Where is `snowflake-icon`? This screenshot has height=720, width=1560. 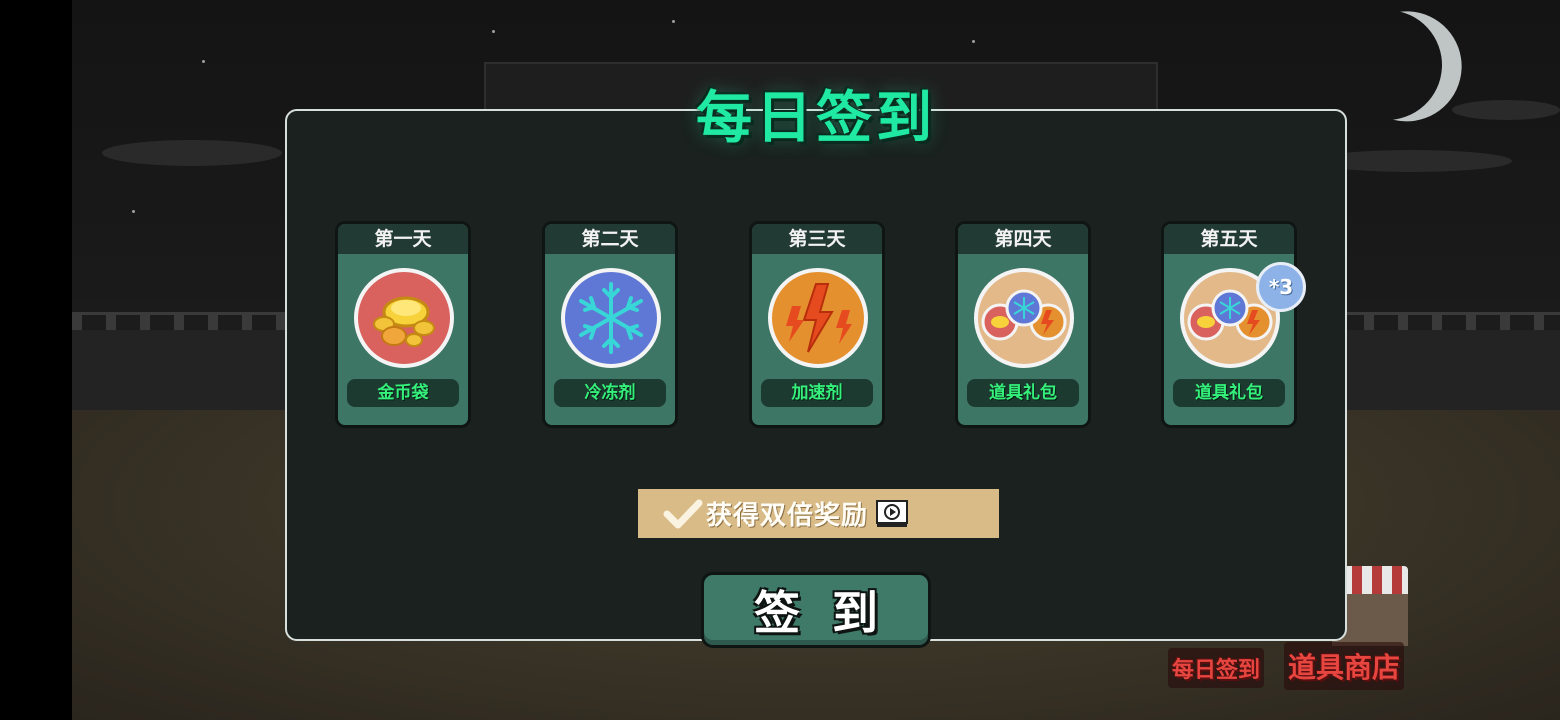
snowflake-icon is located at coordinates (611, 318).